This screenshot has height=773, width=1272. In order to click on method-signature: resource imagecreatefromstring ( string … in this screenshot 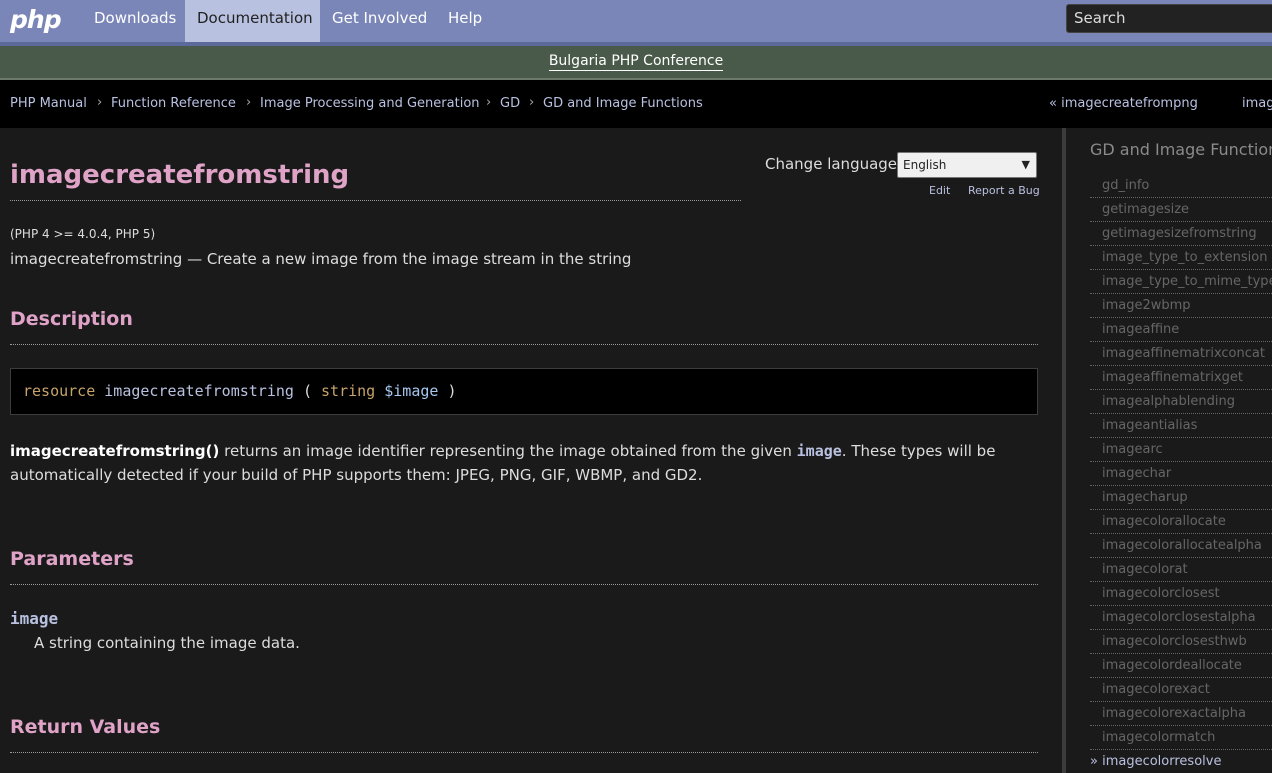, I will do `click(524, 391)`.